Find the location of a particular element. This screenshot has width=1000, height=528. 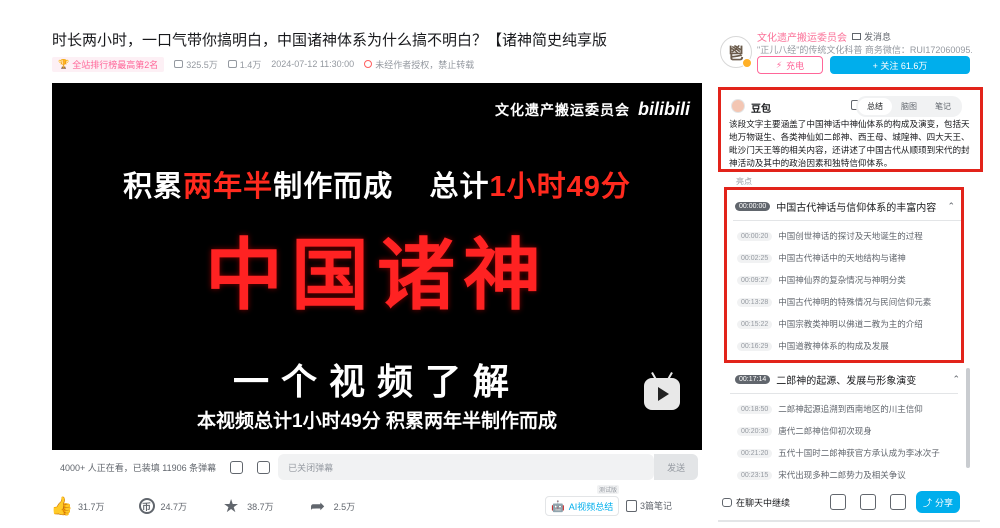

danmaku-toggle-icon is located at coordinates (237, 467).